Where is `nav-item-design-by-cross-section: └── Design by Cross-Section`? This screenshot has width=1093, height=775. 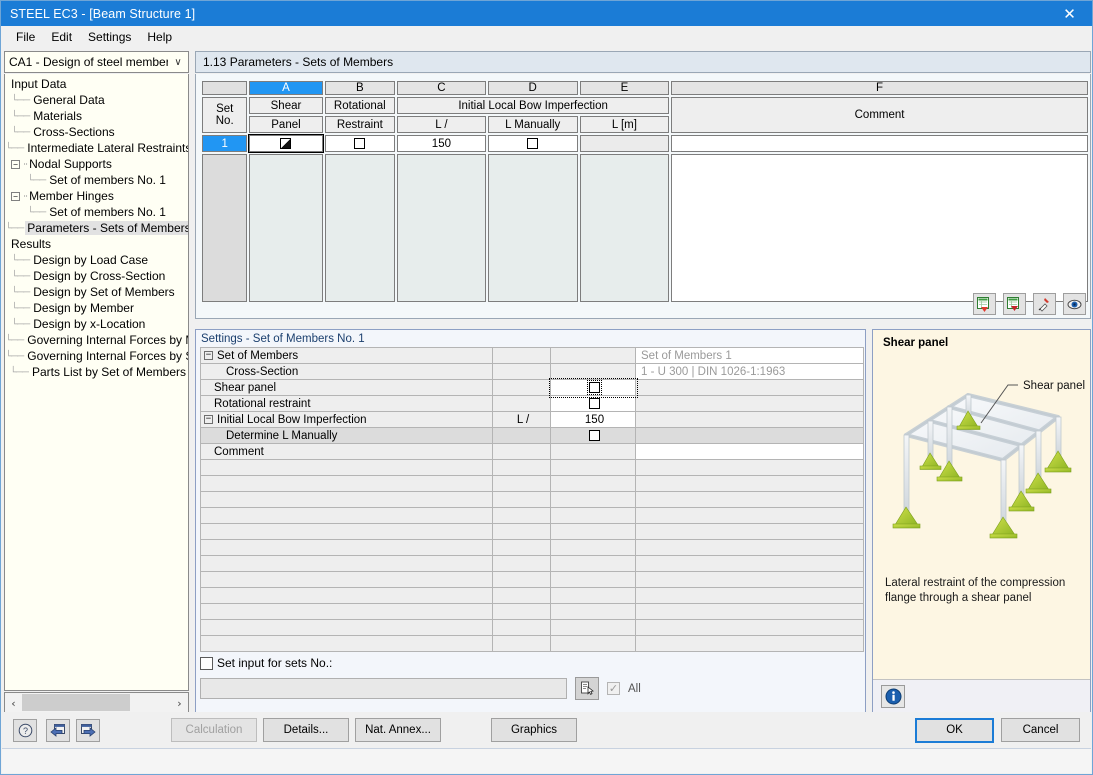 nav-item-design-by-cross-section: └── Design by Cross-Section is located at coordinates (96, 276).